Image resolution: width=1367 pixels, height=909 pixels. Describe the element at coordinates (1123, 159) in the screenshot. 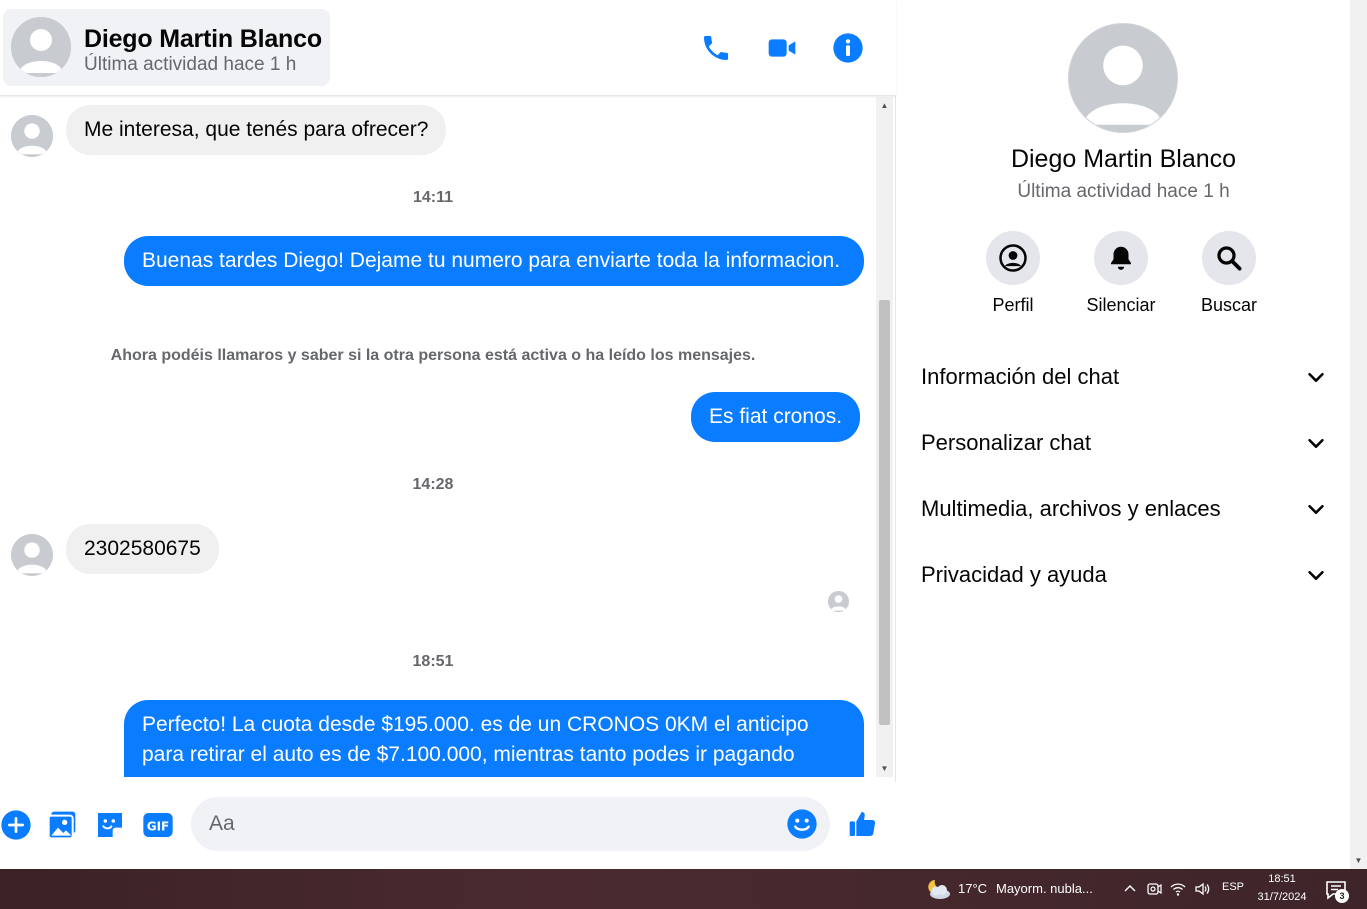

I see `profile-name: Diego Martin Blanco` at that location.